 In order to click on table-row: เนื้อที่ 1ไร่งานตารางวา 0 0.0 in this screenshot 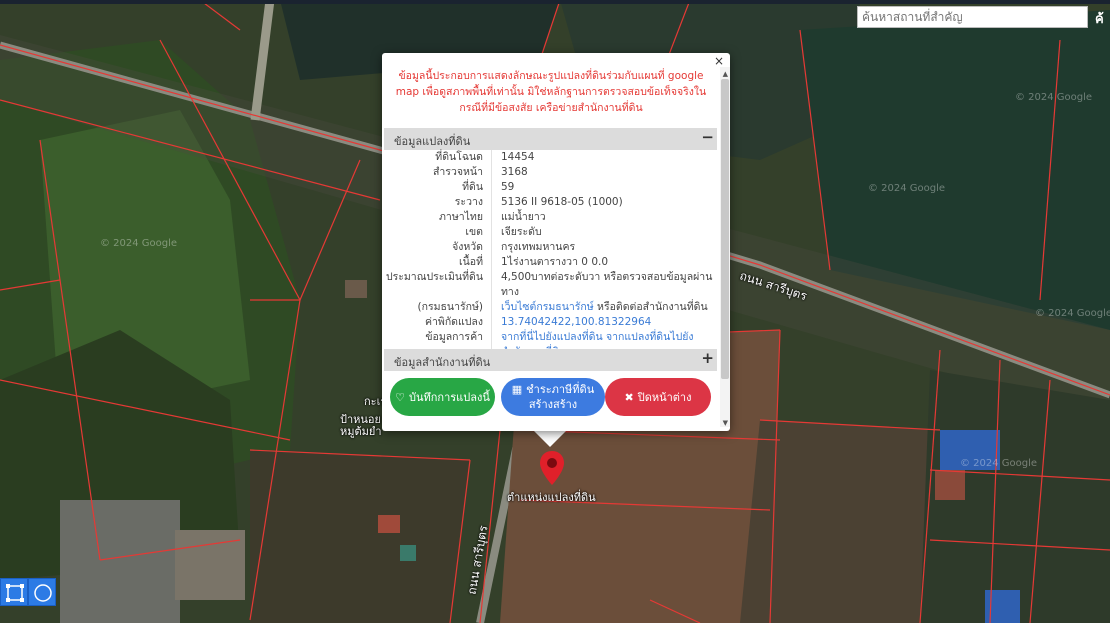, I will do `click(550, 262)`.